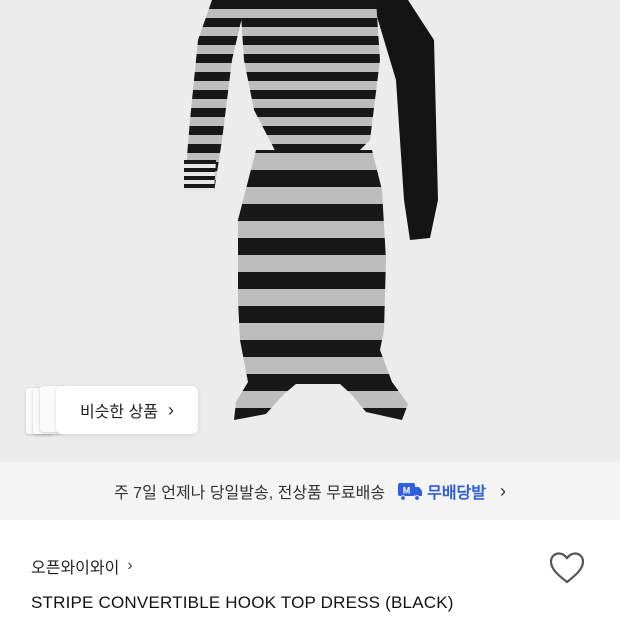 The image size is (620, 620). I want to click on svg-text: M, so click(407, 491).